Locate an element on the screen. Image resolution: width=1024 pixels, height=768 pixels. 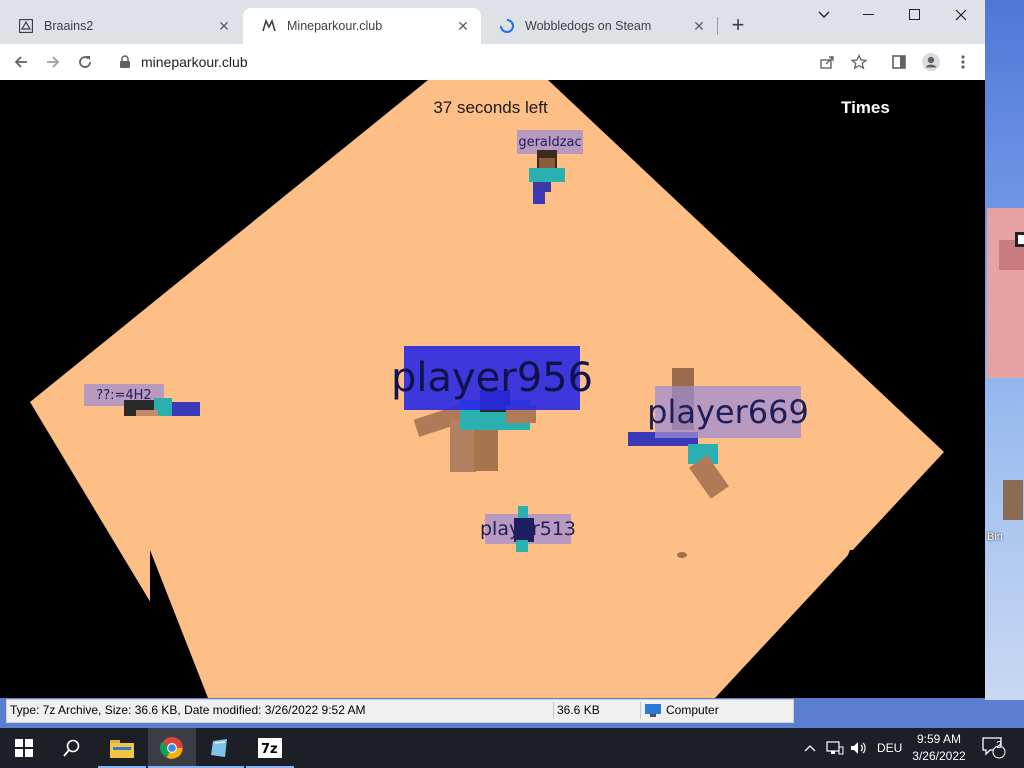
reload-icon is located at coordinates (85, 62).